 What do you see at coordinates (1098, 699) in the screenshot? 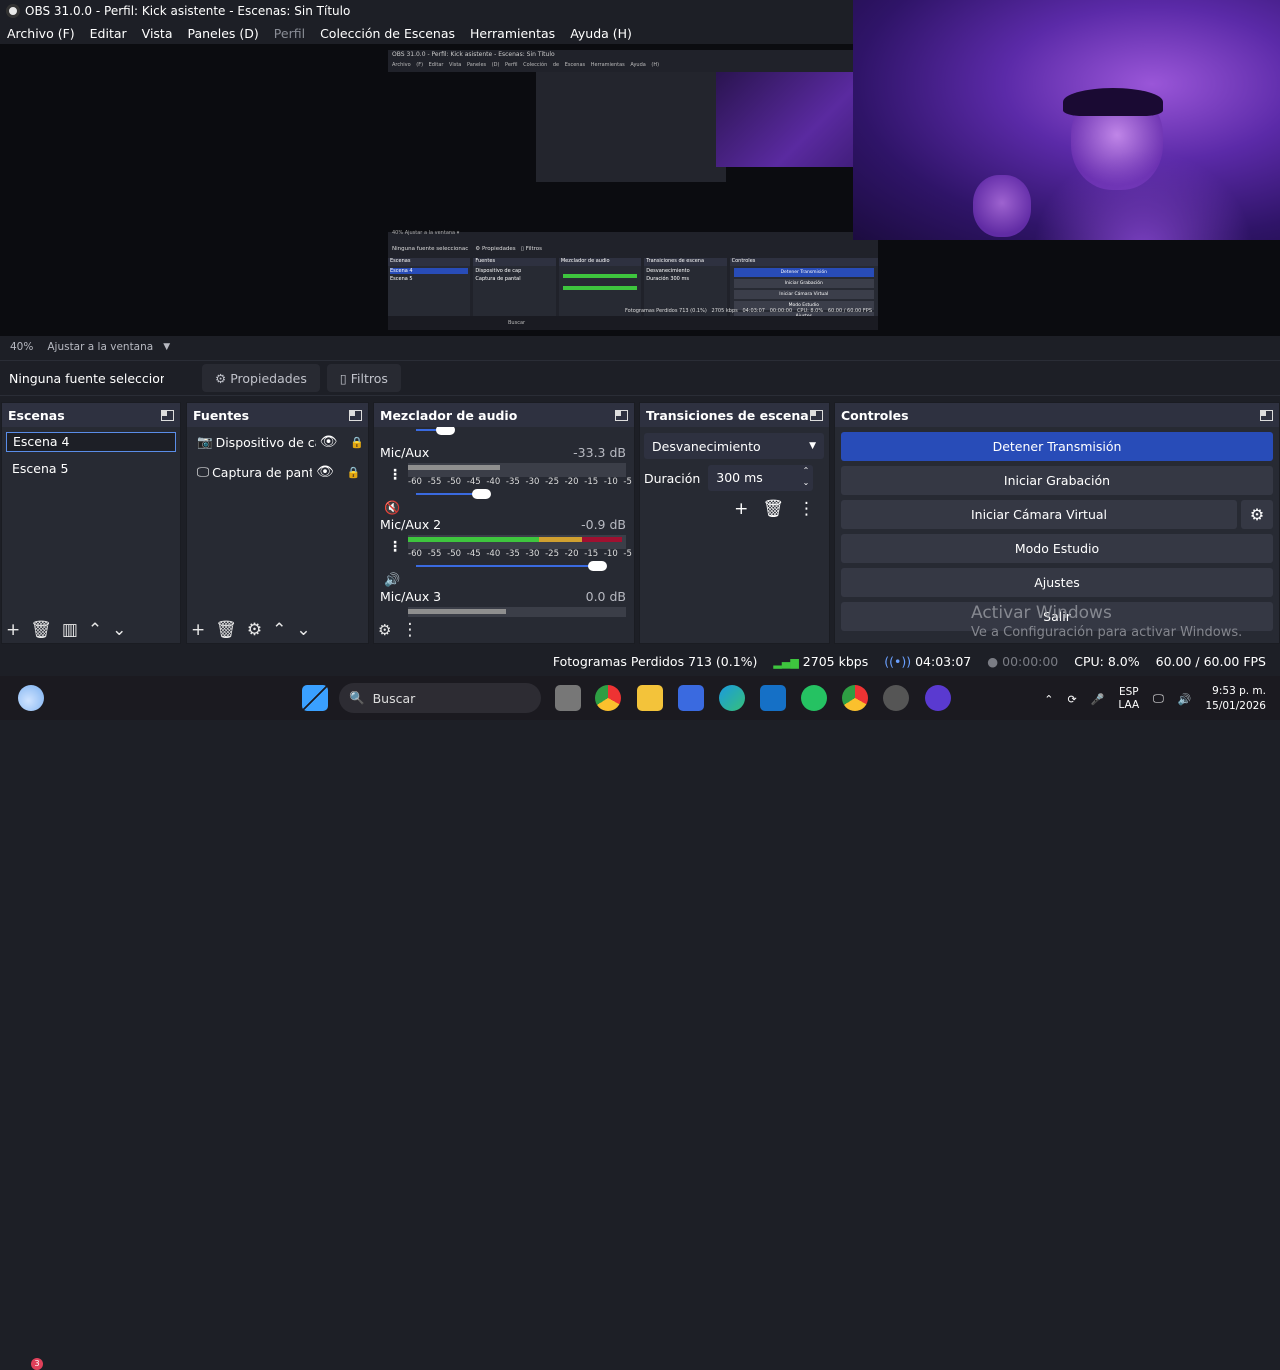
I see `microphone-icon: 🎤` at bounding box center [1098, 699].